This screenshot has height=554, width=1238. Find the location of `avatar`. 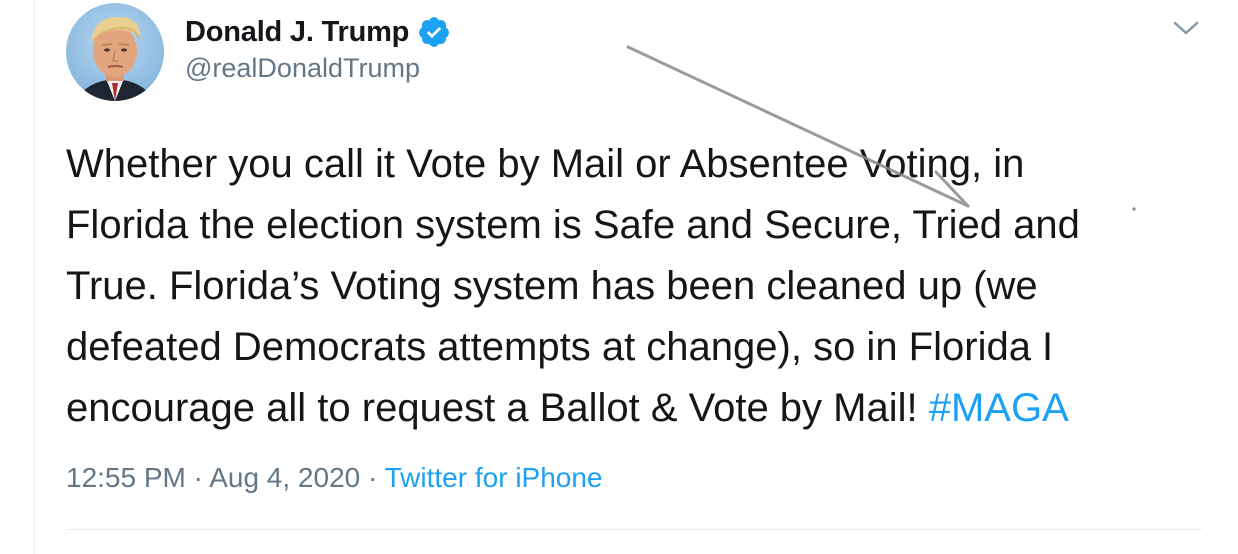

avatar is located at coordinates (115, 52).